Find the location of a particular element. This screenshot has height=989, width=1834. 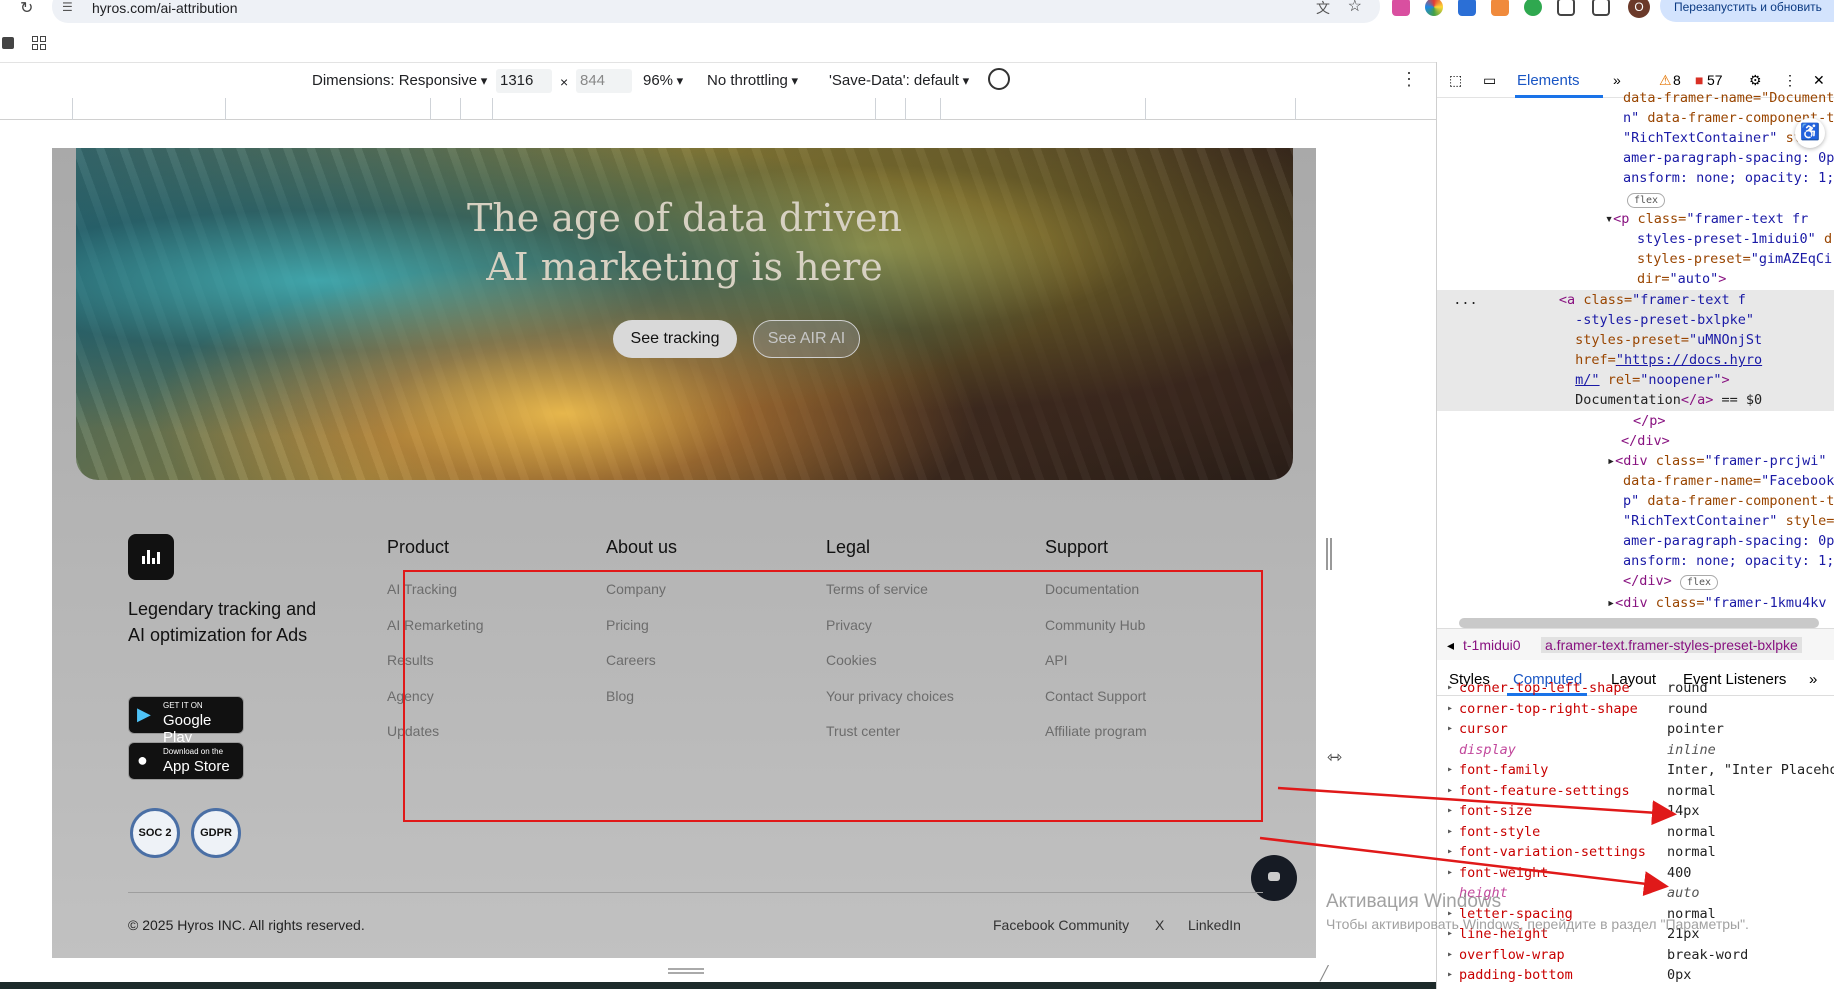

viewport-corner-resize-handle: ╱ is located at coordinates (1328, 973).